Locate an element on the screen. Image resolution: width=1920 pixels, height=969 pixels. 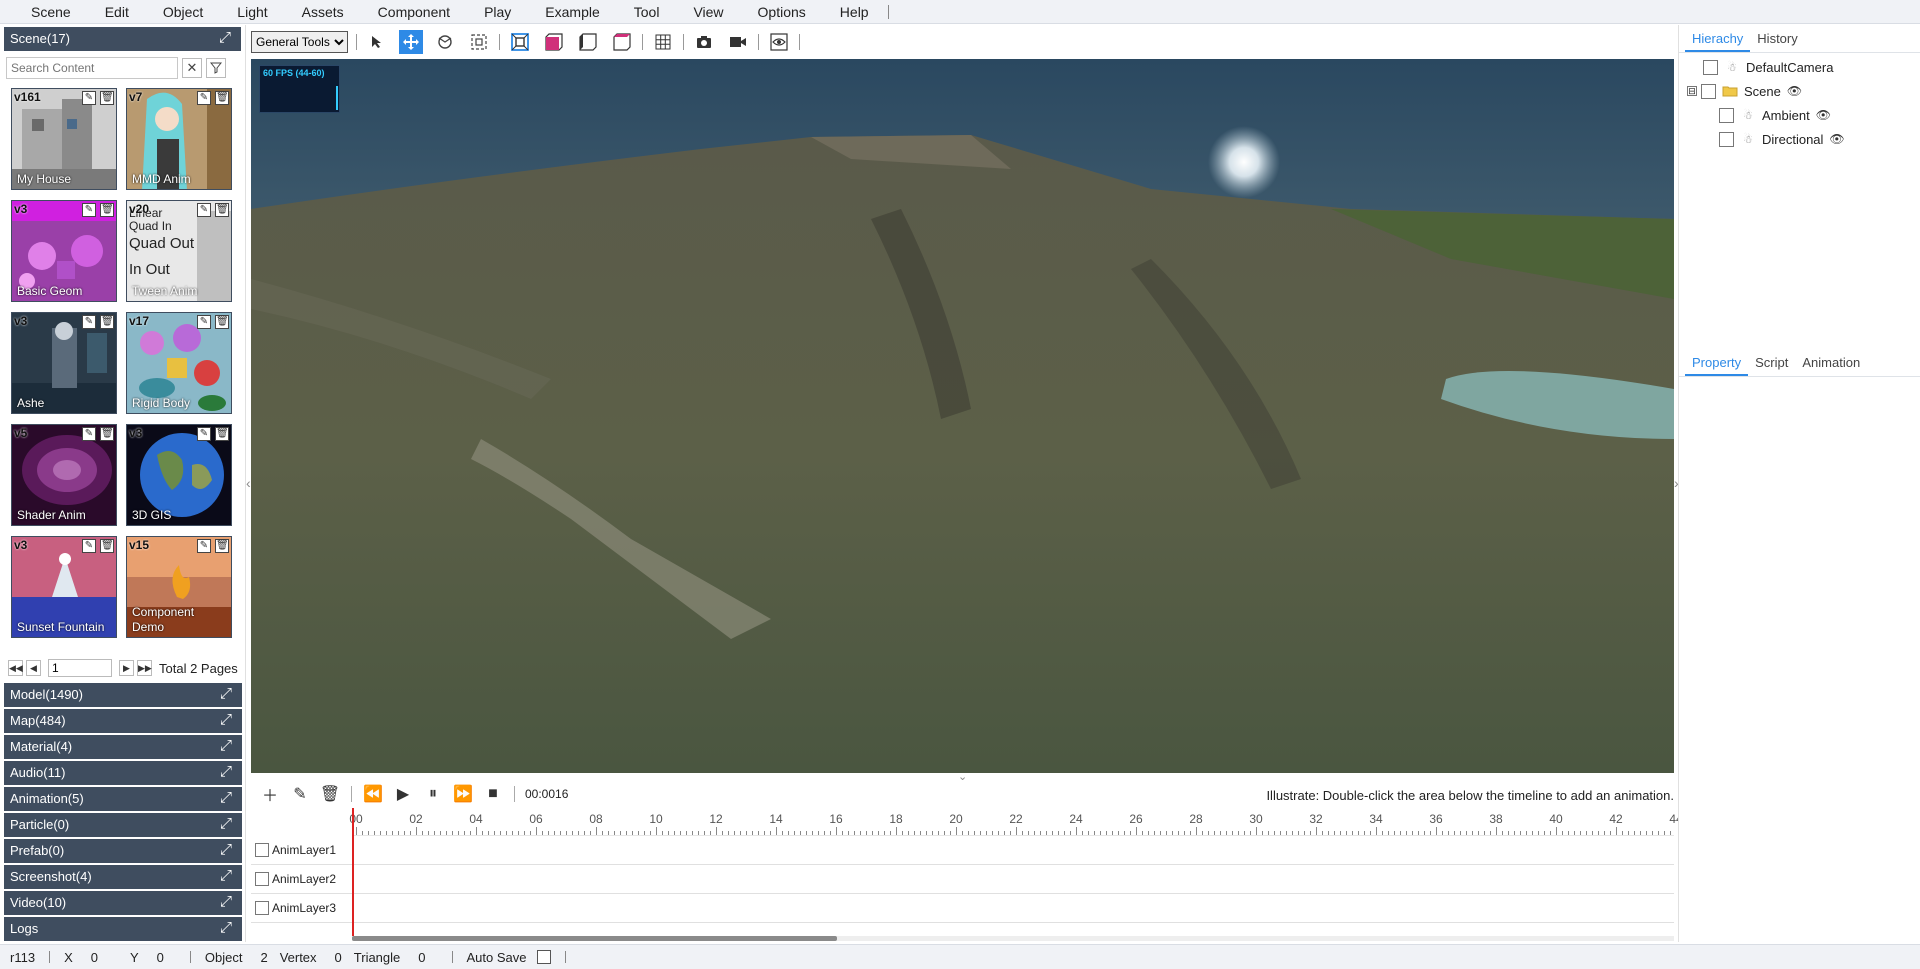
menu-assets: Assets is located at coordinates (323, 12).